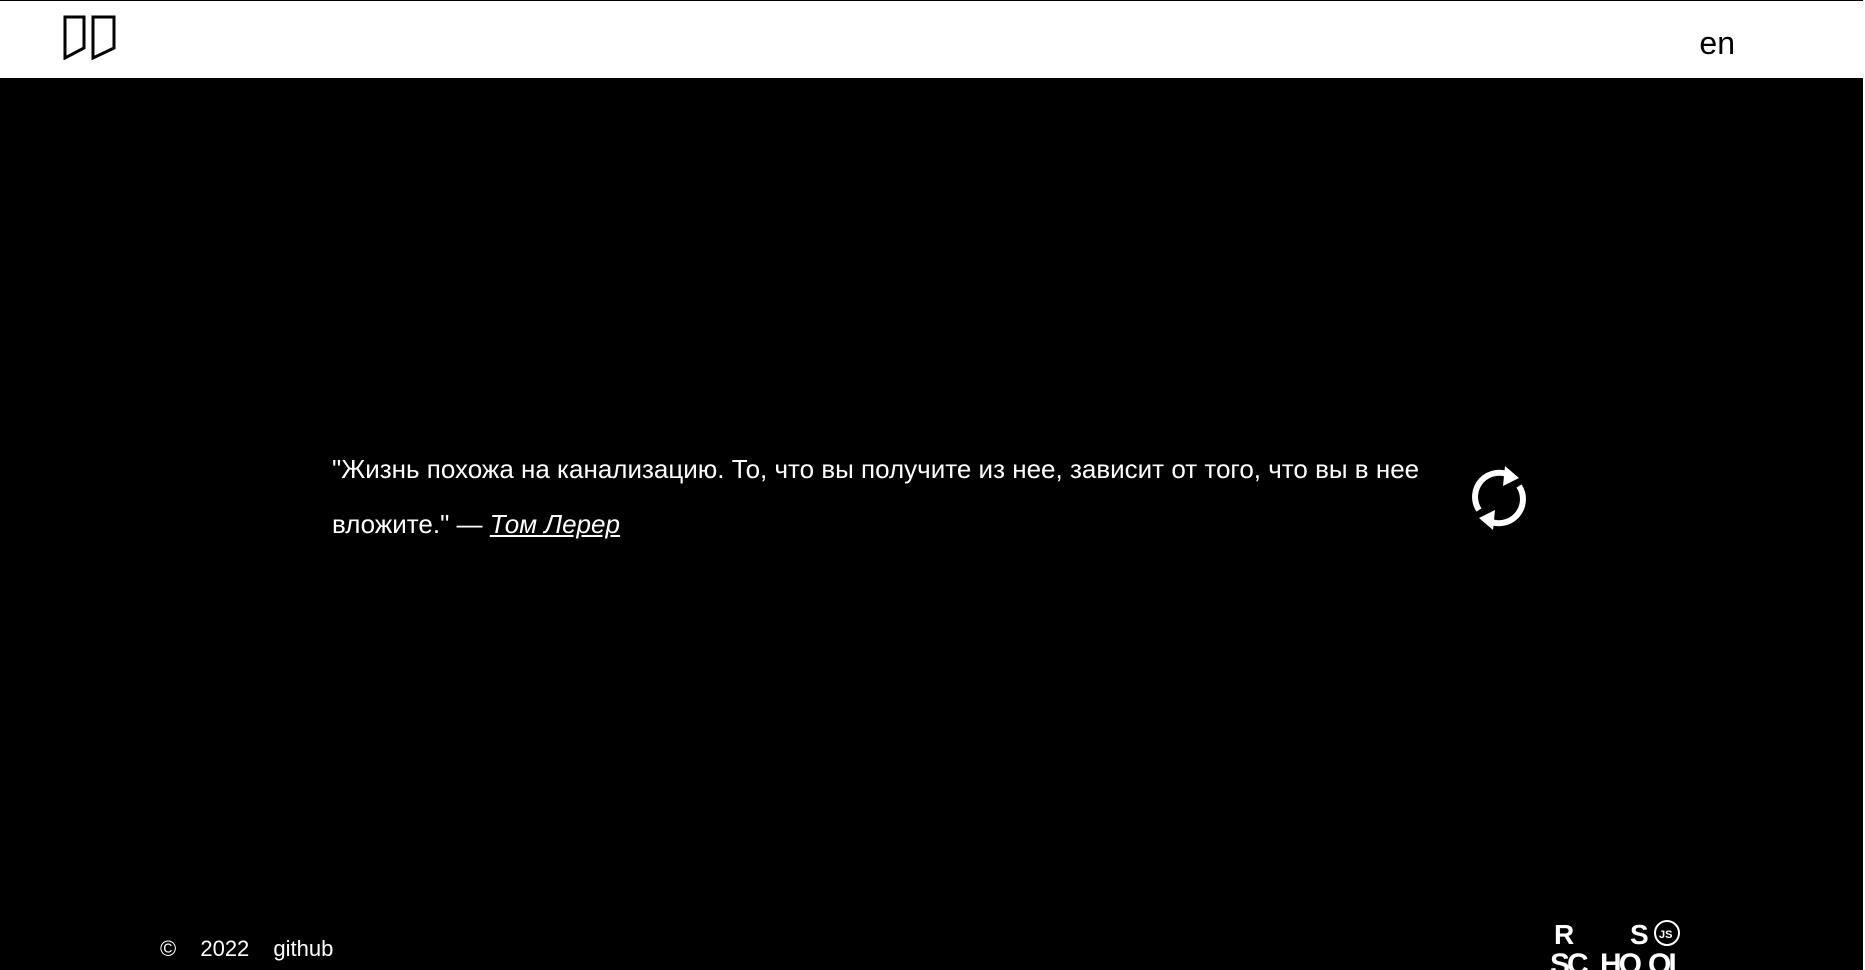  I want to click on rs-school-logo: R S JS SC HO OL, so click(1623, 944).